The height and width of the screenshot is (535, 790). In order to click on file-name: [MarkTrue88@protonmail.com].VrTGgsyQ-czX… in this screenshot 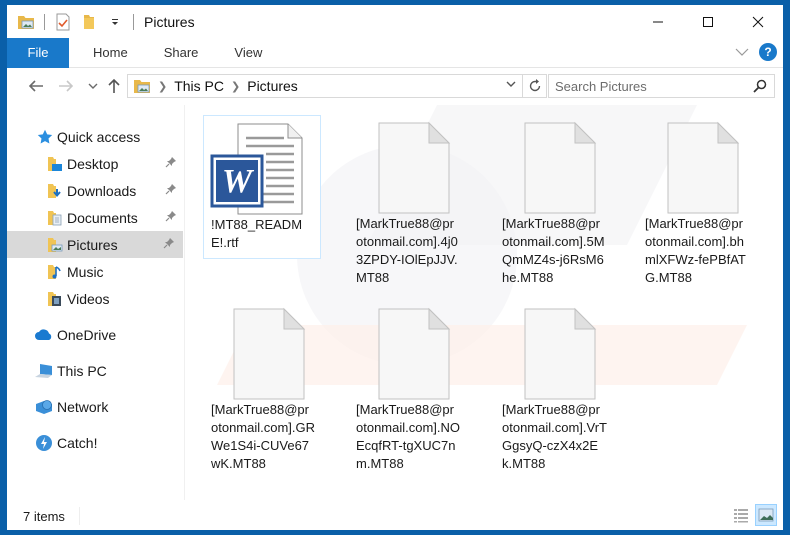, I will do `click(554, 436)`.